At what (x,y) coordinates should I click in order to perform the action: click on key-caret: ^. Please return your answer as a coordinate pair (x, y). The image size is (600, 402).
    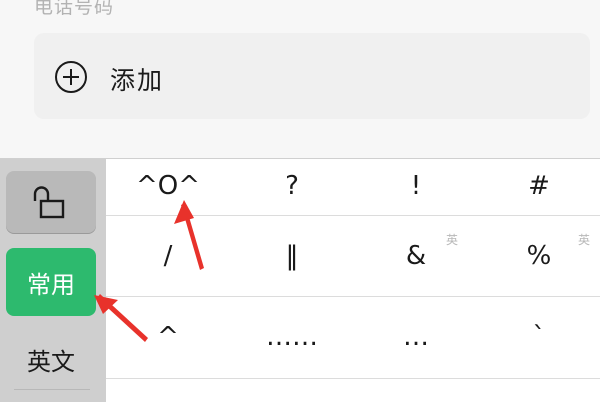
    Looking at the image, I should click on (168, 337).